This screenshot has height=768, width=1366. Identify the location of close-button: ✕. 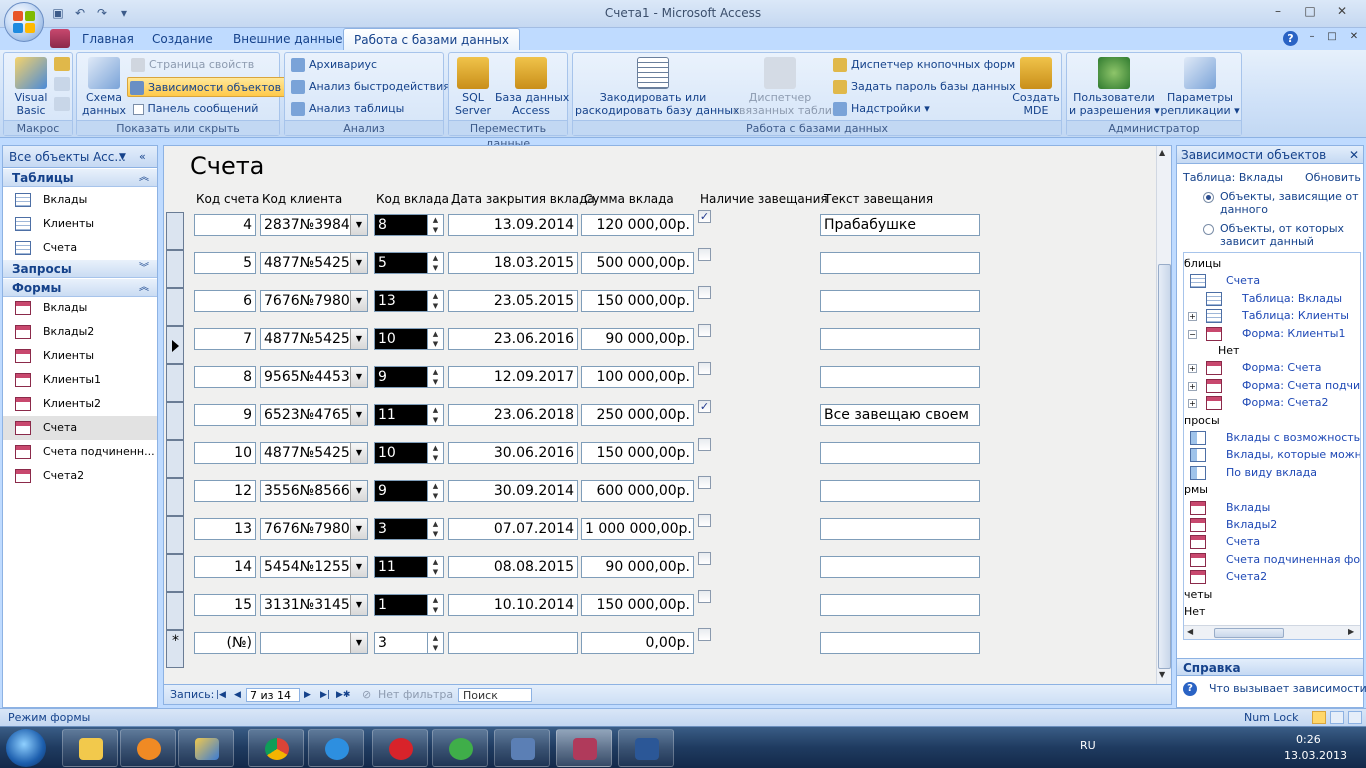
(1342, 12).